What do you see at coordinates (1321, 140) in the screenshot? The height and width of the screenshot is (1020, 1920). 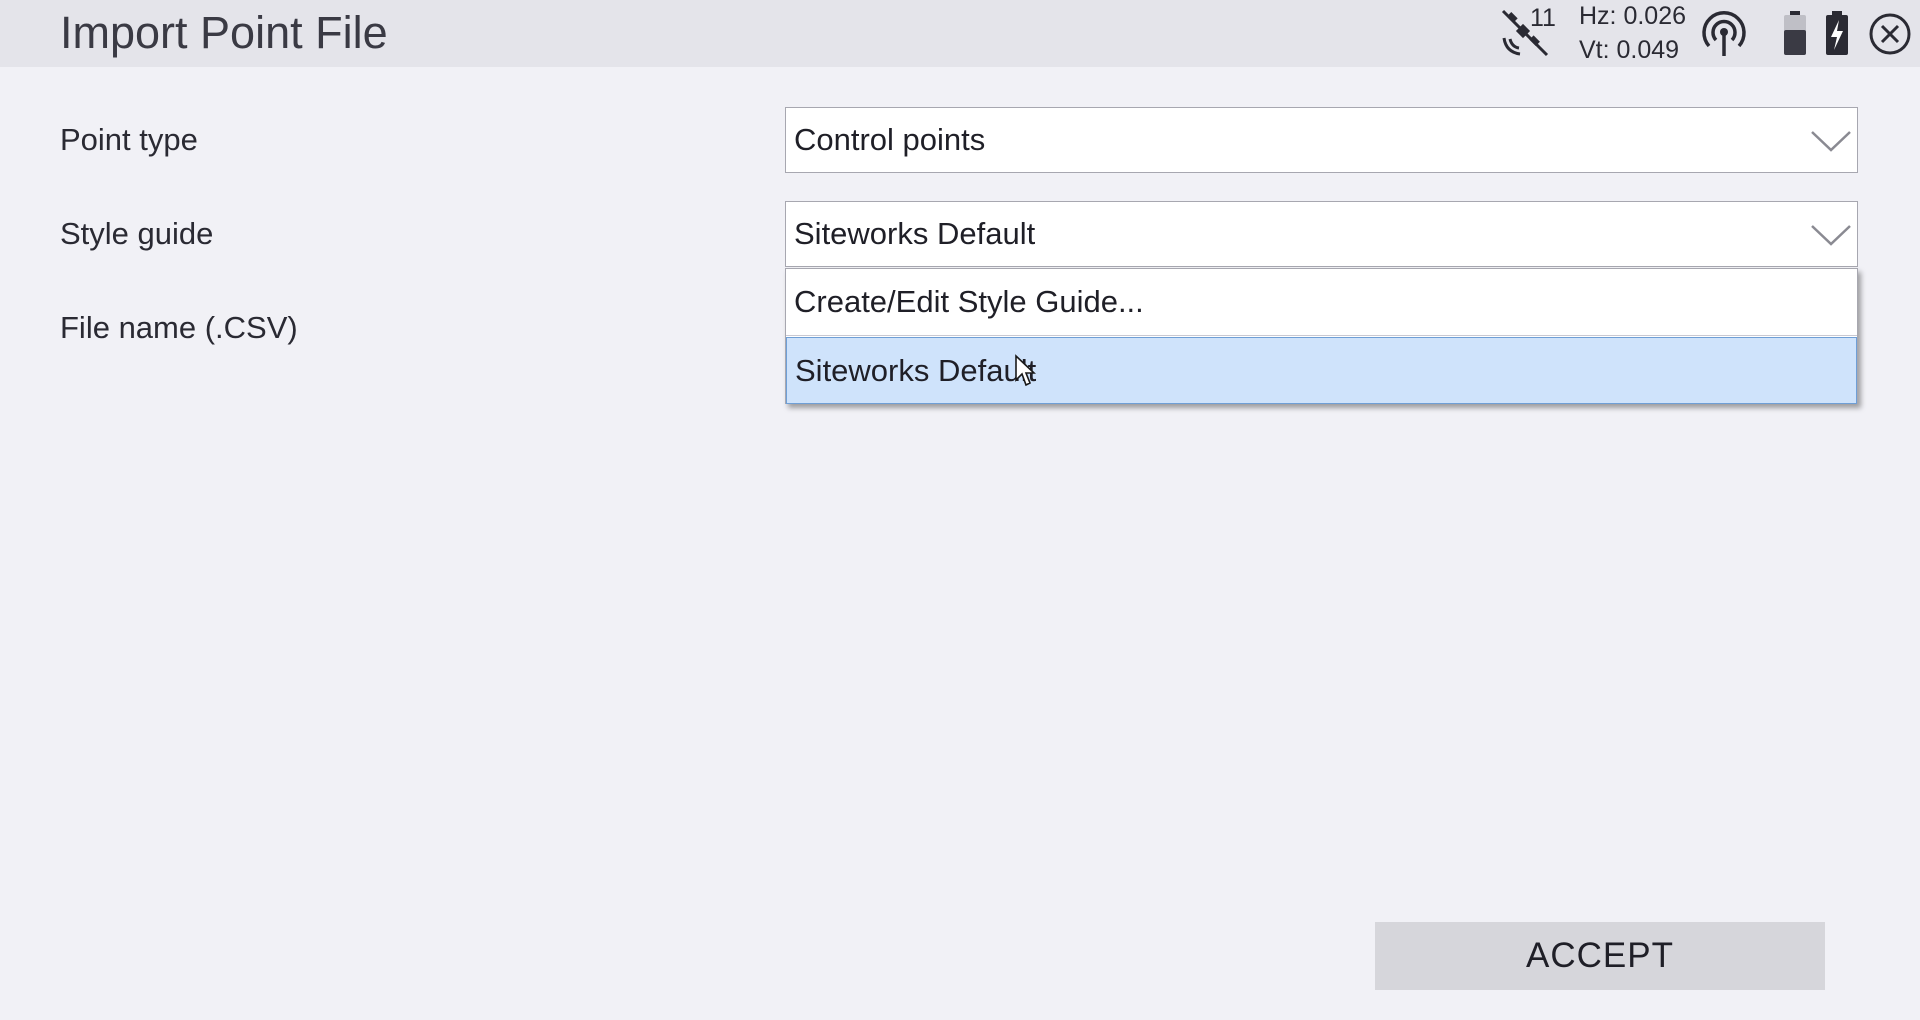 I see `point-type-select: Control points` at bounding box center [1321, 140].